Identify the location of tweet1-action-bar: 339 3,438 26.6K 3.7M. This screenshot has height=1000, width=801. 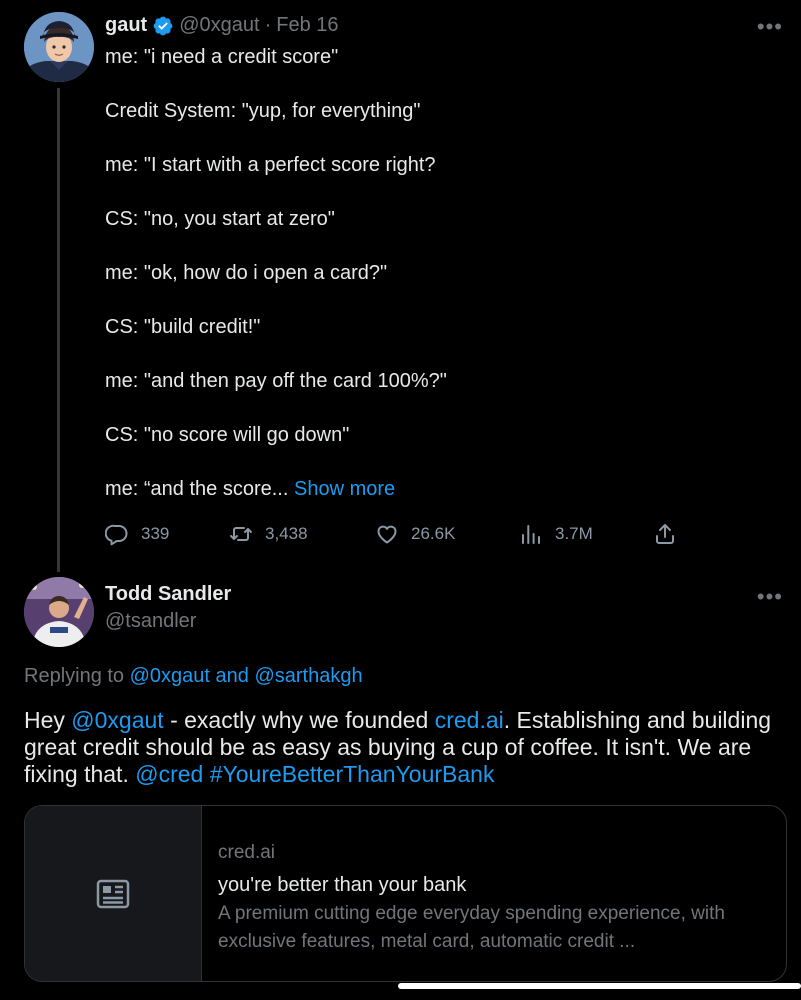
(395, 534).